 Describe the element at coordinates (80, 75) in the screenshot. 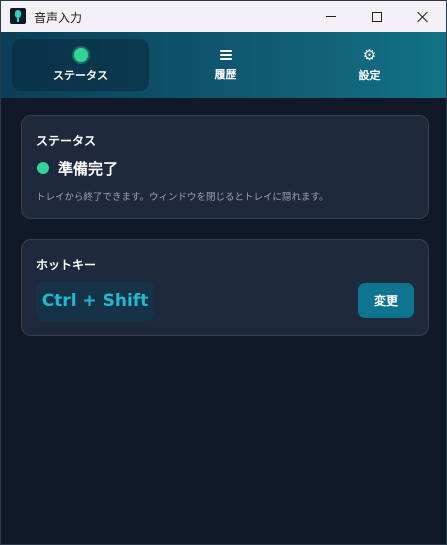

I see `tab-status-label: ステータス` at that location.